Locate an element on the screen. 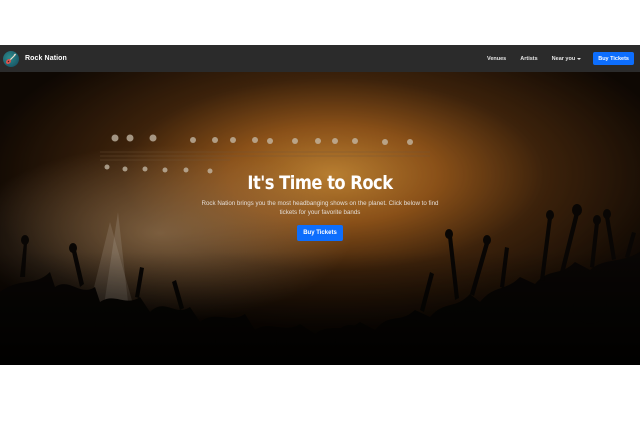 The height and width of the screenshot is (425, 640). nav-link-artists: Artists is located at coordinates (528, 59).